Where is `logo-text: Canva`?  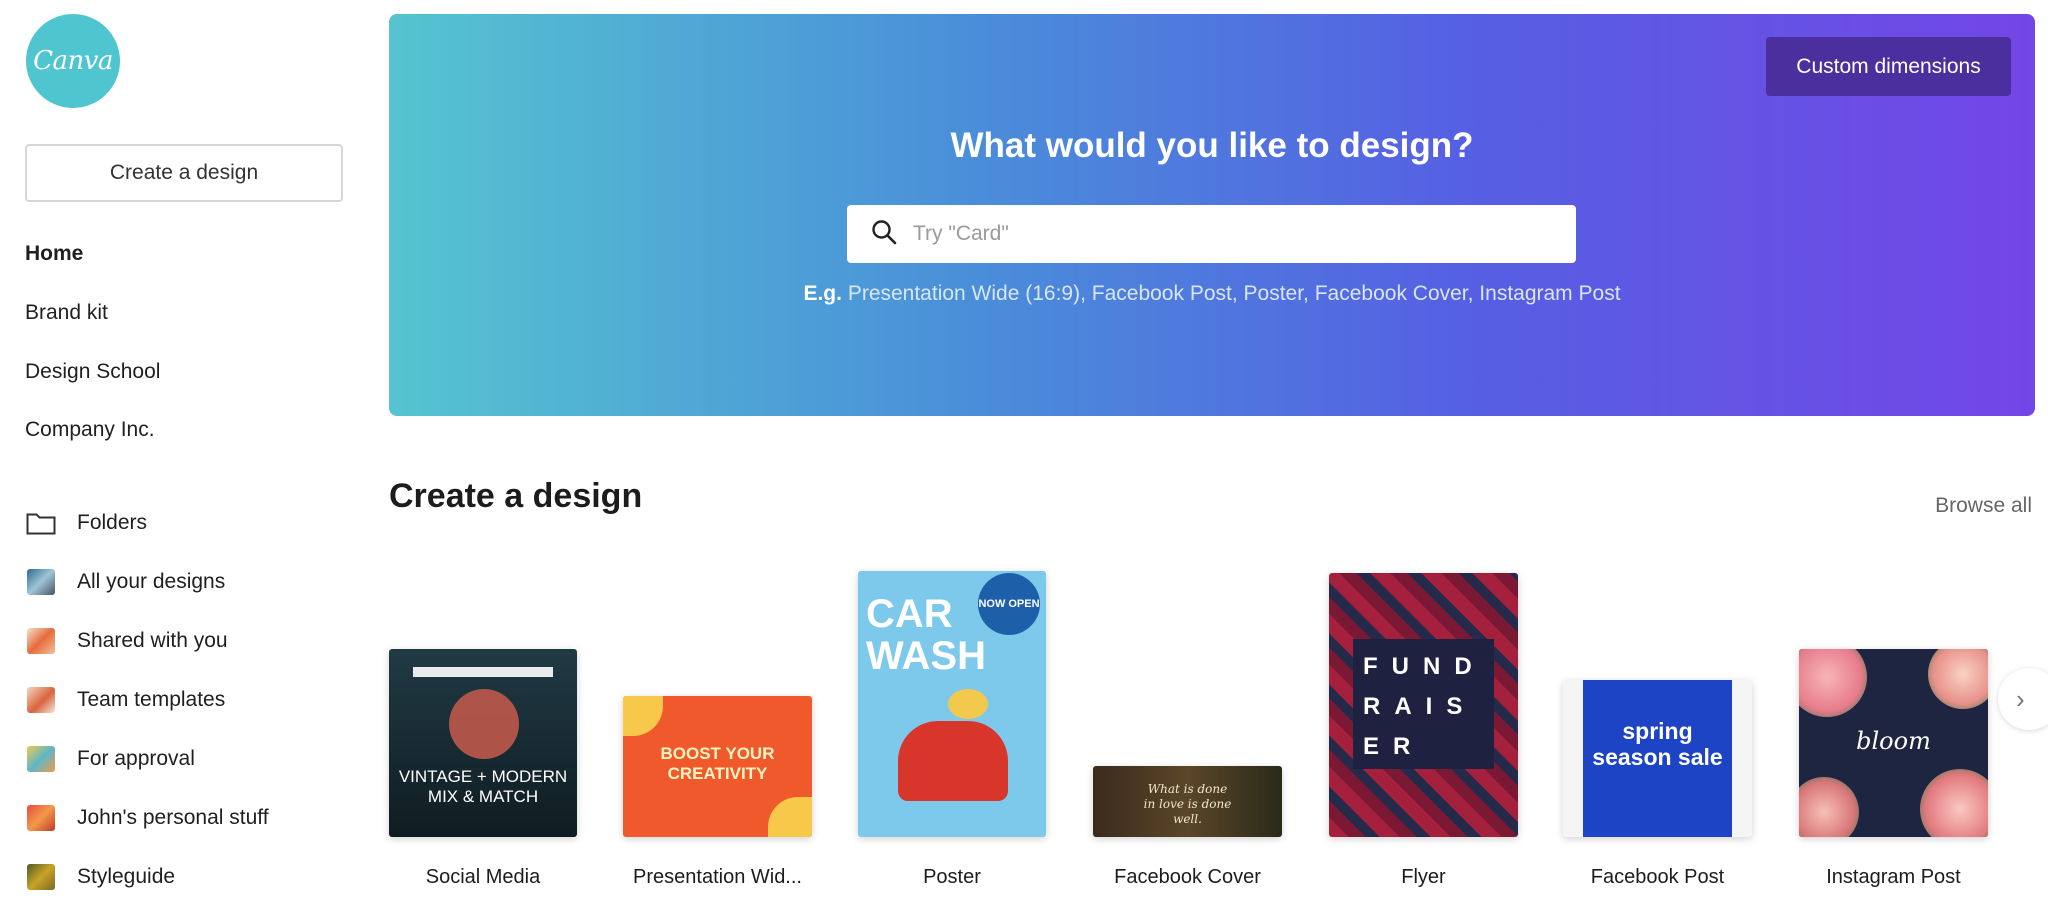 logo-text: Canva is located at coordinates (73, 61).